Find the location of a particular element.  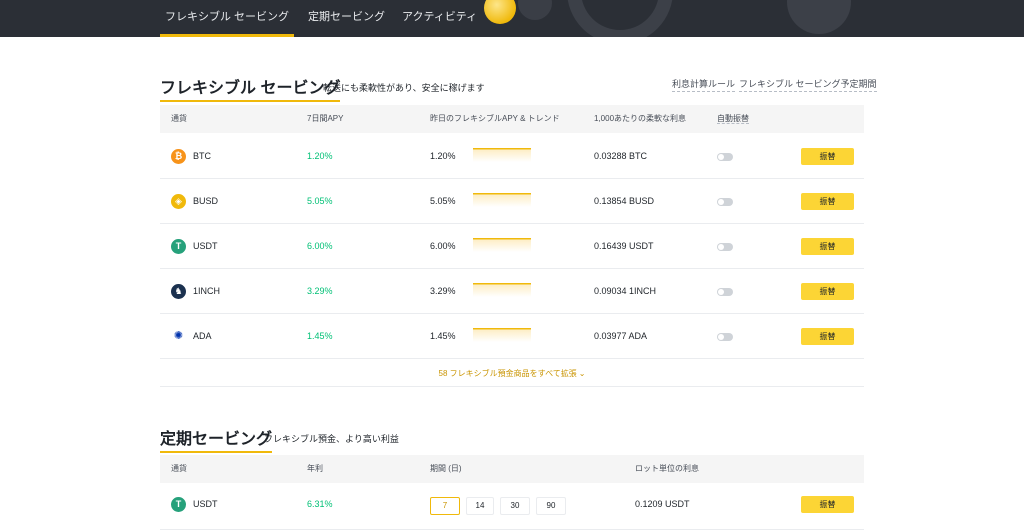

tab-activities: アクティビティ is located at coordinates (439, 18).